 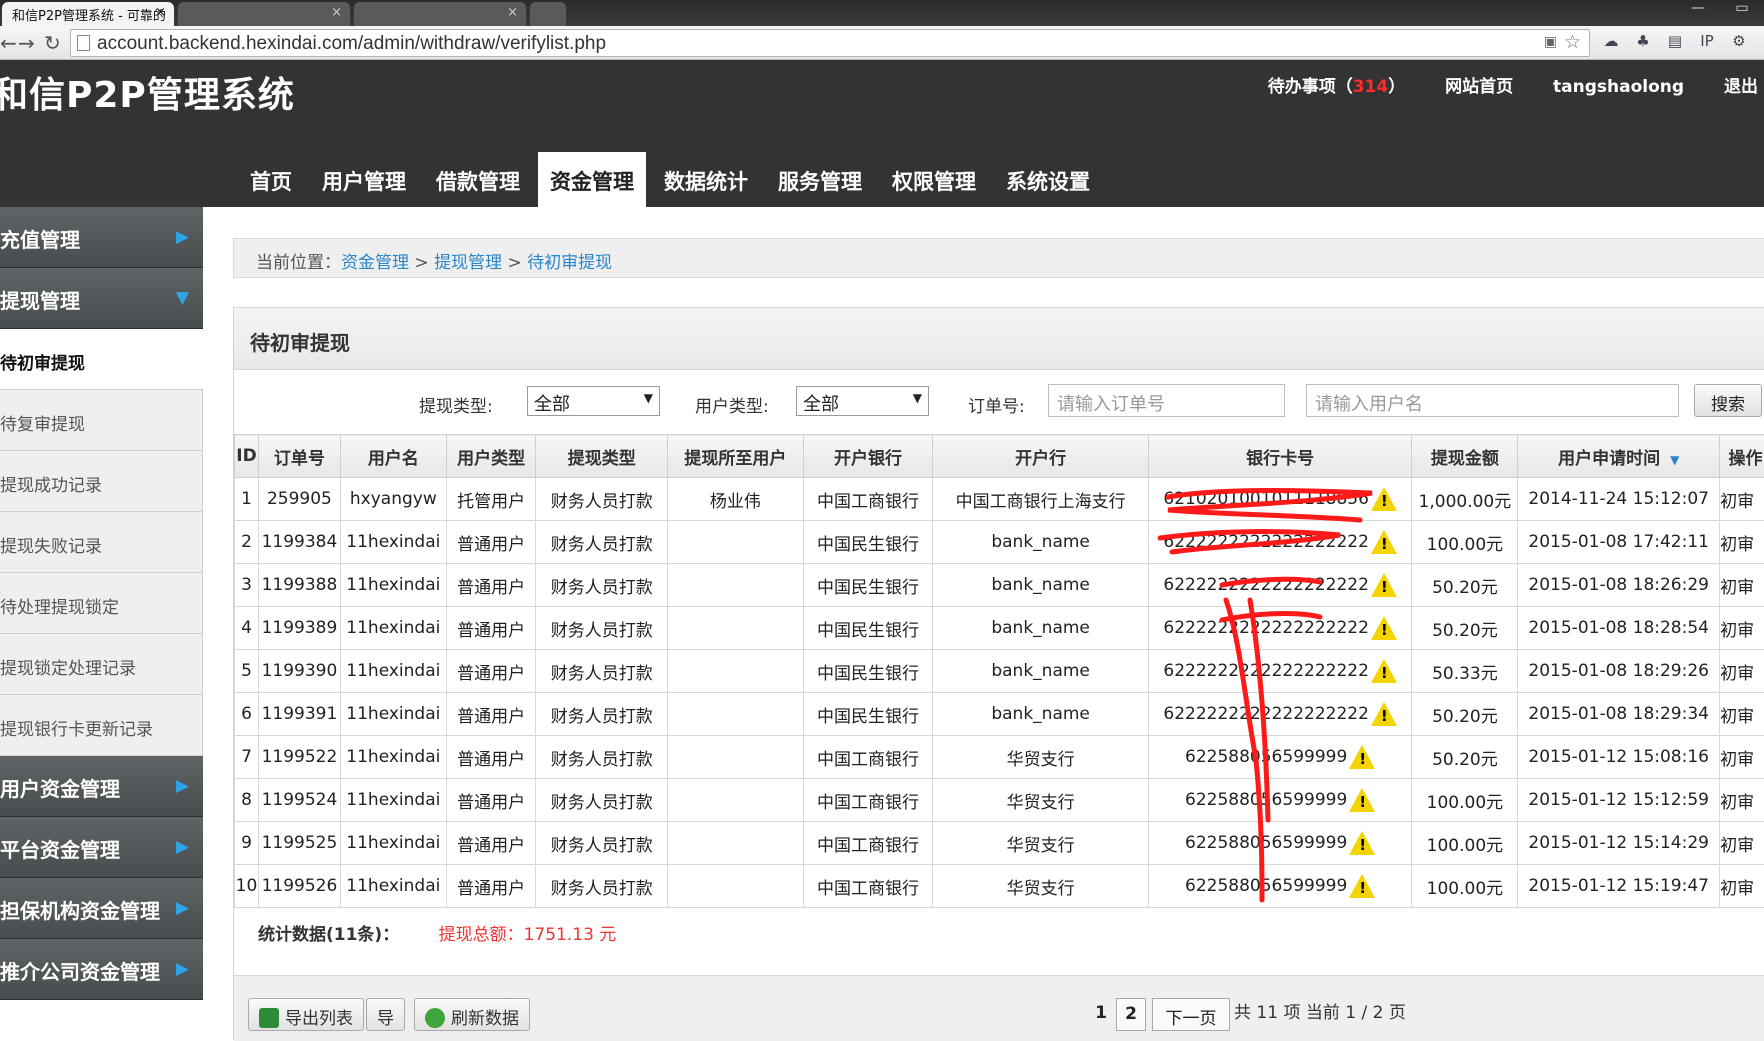 What do you see at coordinates (1611, 43) in the screenshot?
I see `extension-icon: ☁` at bounding box center [1611, 43].